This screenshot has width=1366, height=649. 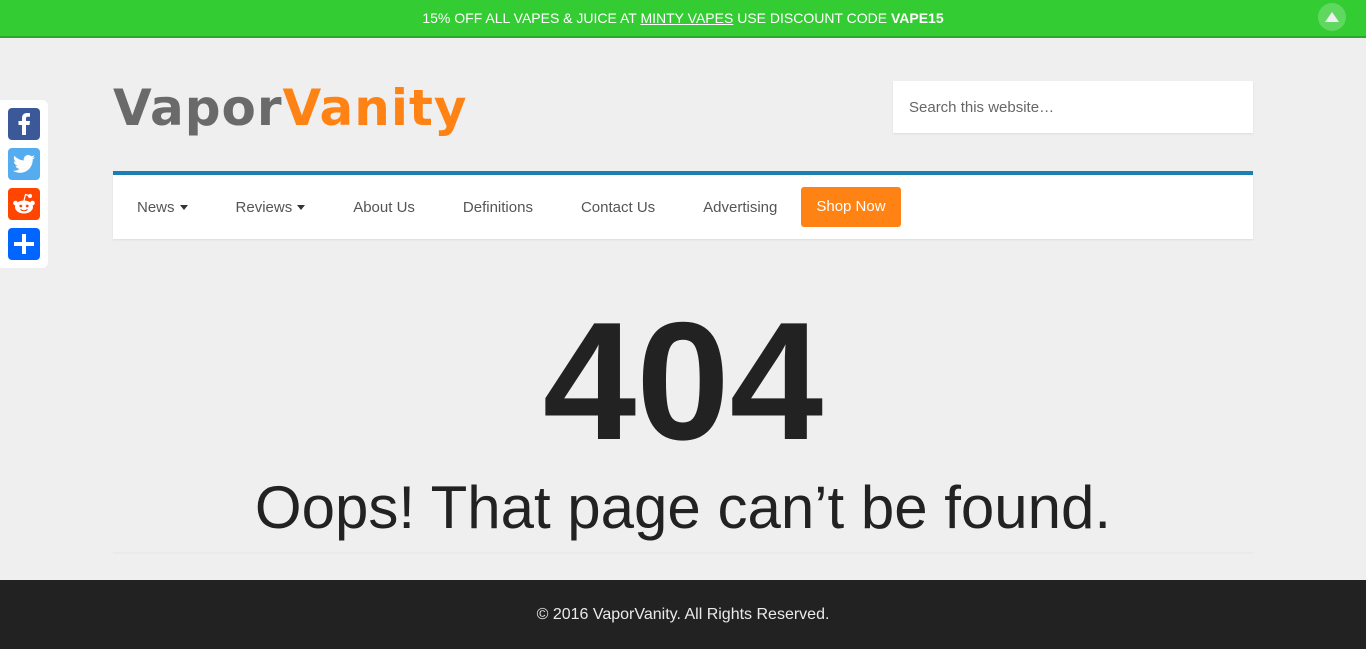 I want to click on logo-part-vanity: Vanity, so click(x=375, y=108).